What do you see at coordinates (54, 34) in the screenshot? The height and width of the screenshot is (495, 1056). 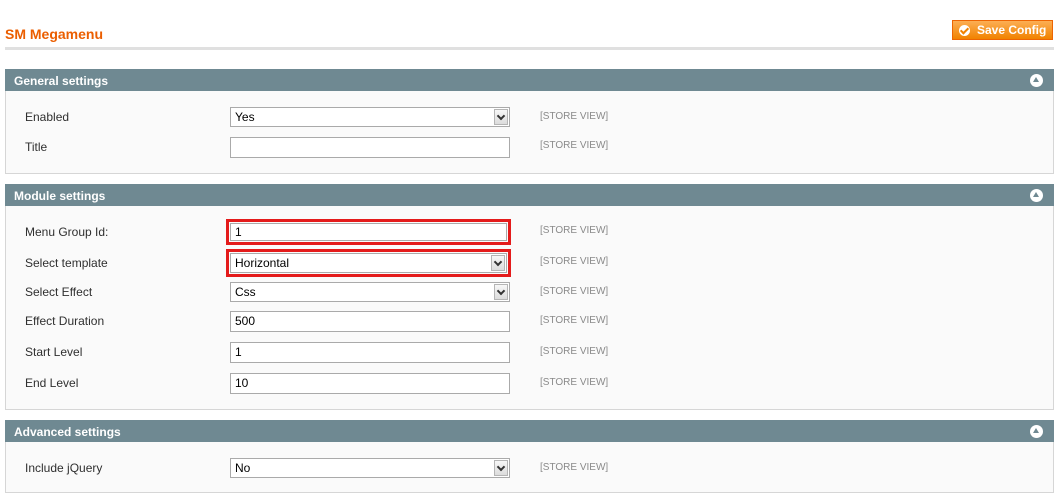 I see `page-title: SM Megamenu` at bounding box center [54, 34].